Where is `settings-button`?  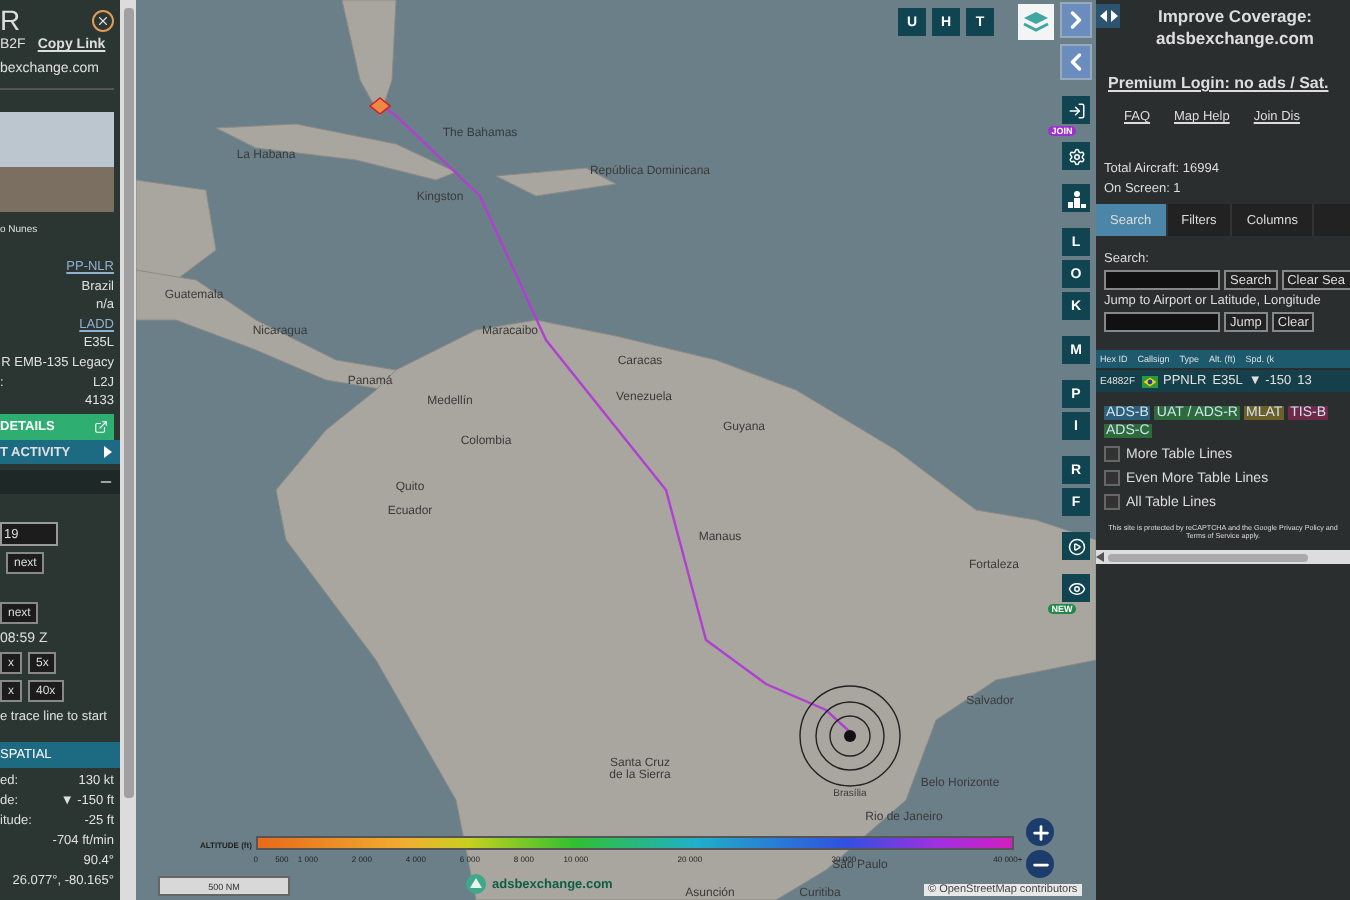 settings-button is located at coordinates (1076, 156).